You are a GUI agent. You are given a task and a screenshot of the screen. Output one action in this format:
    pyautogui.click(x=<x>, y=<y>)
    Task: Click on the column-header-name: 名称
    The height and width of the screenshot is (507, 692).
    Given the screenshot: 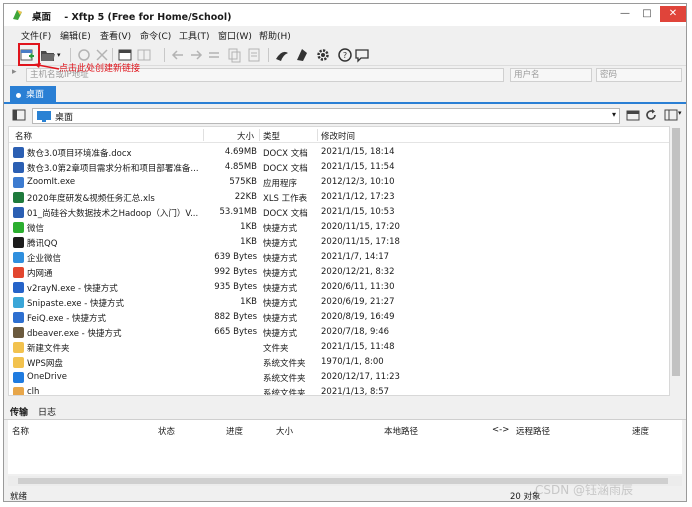 What is the action you would take?
    pyautogui.click(x=23, y=136)
    